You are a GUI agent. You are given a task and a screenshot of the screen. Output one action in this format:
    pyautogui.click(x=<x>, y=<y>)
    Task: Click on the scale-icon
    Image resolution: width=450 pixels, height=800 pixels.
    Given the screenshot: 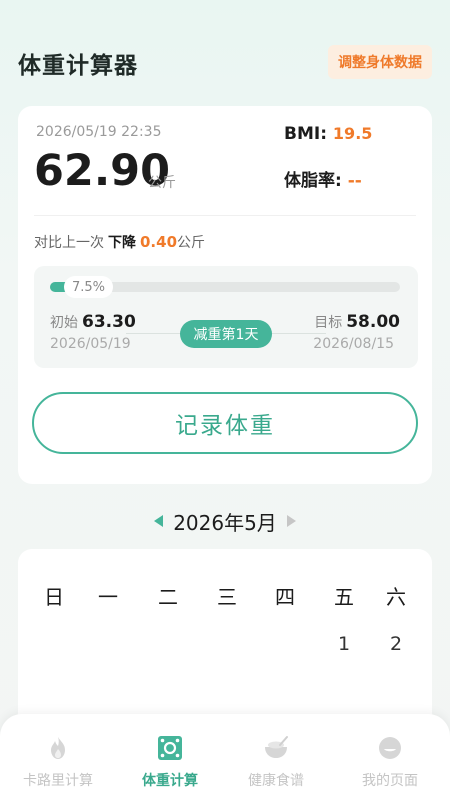 What is the action you would take?
    pyautogui.click(x=170, y=748)
    